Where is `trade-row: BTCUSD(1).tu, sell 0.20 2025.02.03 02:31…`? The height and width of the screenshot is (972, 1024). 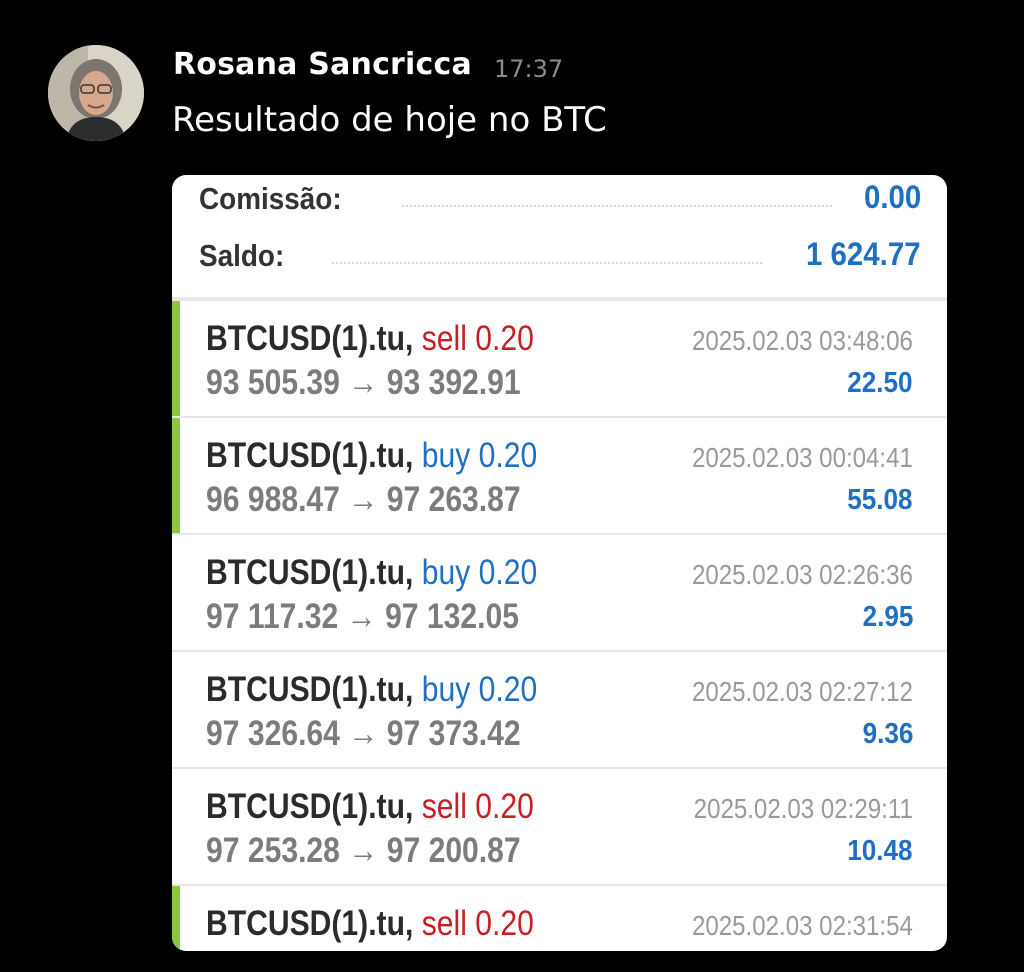
trade-row: BTCUSD(1).tu, sell 0.20 2025.02.03 02:31… is located at coordinates (559, 918).